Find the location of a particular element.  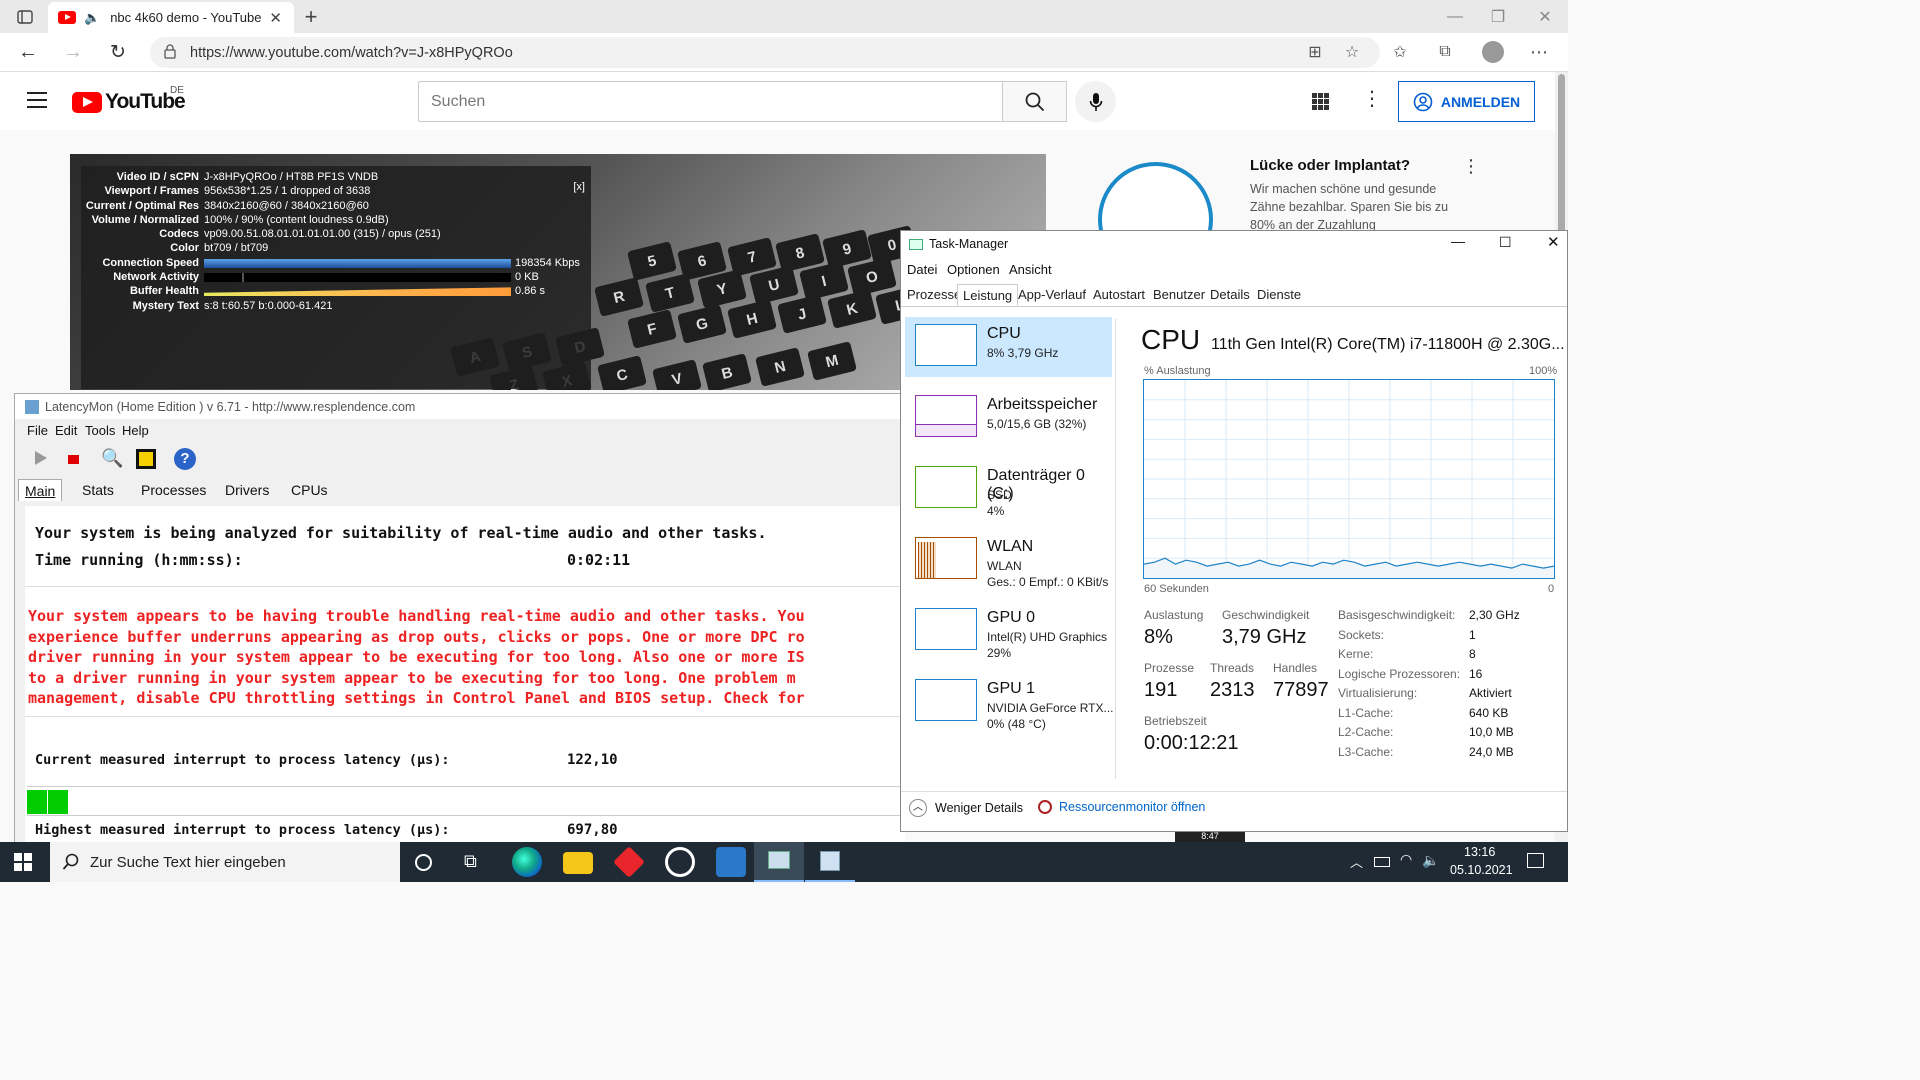

calculator-app-icon is located at coordinates (731, 862).